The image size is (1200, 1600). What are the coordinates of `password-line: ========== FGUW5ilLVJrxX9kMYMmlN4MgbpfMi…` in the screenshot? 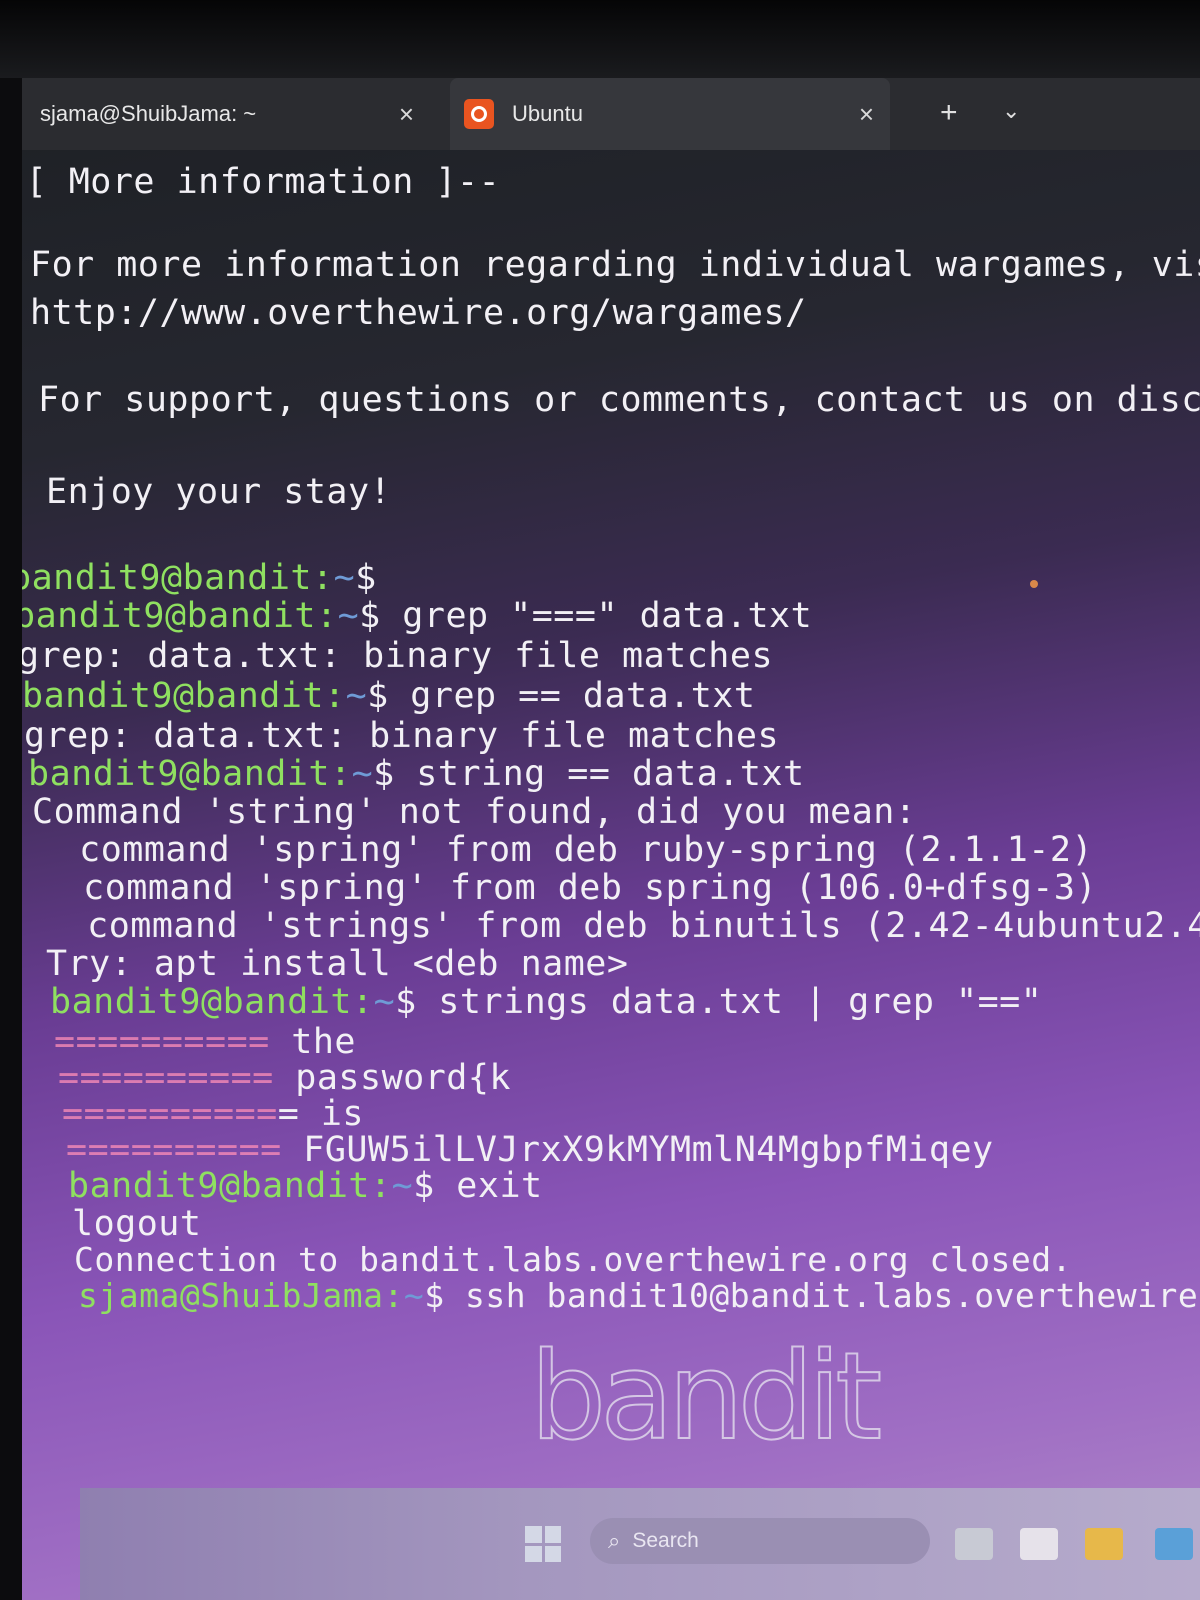 It's located at (530, 1150).